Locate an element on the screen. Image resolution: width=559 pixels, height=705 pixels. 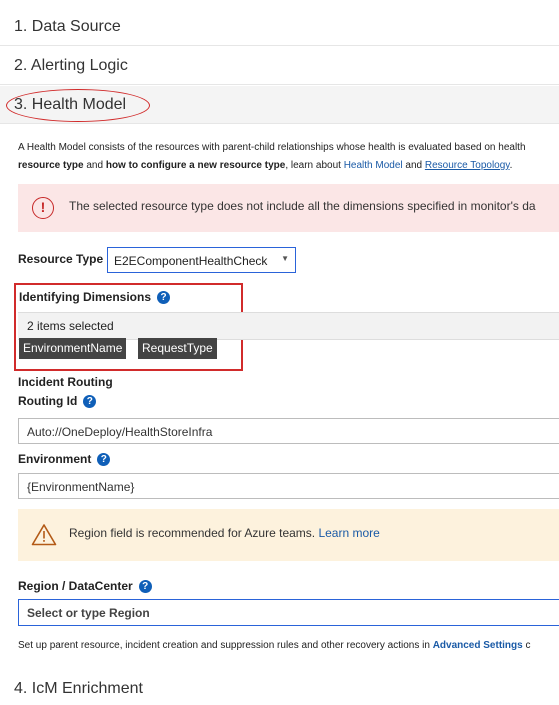
routing-id-label: Routing Id? is located at coordinates (57, 401).